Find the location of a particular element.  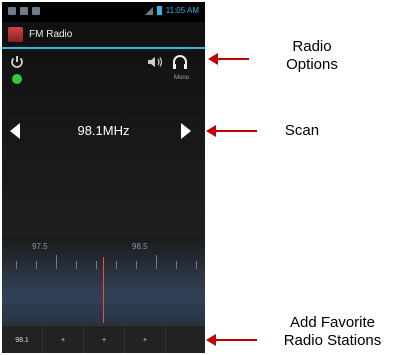

annotation-favorites-text: Add Favorite Radio Stations is located at coordinates (332, 331).